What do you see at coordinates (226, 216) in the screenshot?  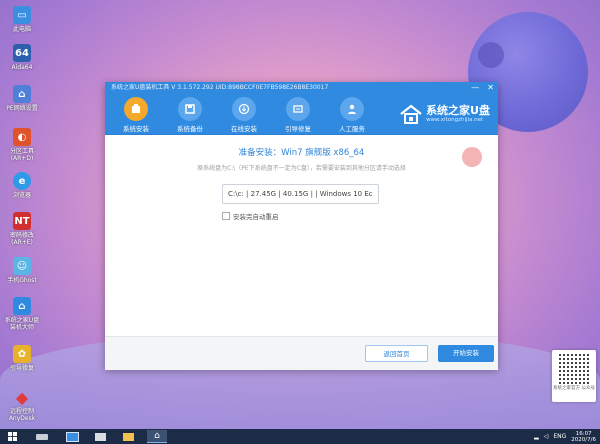 I see `checkbox-box` at bounding box center [226, 216].